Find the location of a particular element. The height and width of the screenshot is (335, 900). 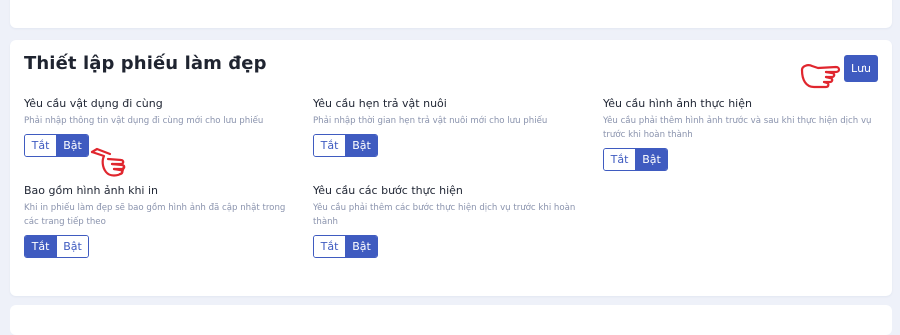

page-title: Thiết lập phiếu làm đẹp is located at coordinates (145, 63).